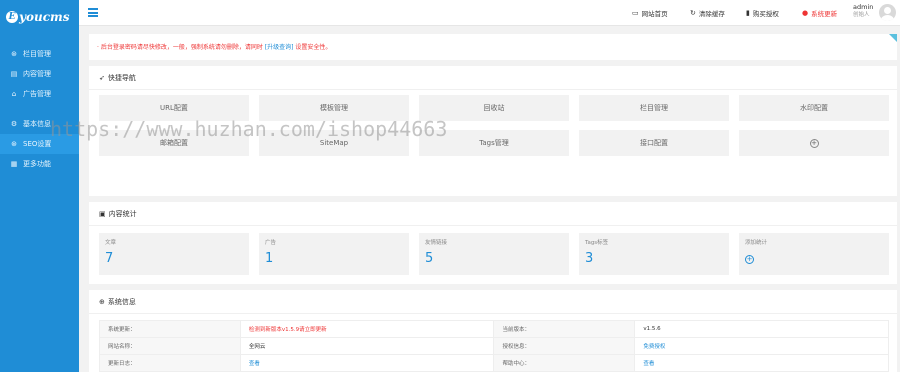  I want to click on stat-add: 添加统计 +, so click(814, 254).